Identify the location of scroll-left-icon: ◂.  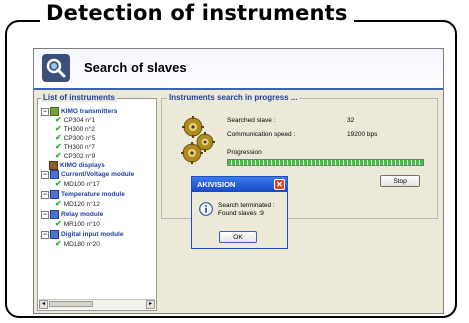
(43, 304).